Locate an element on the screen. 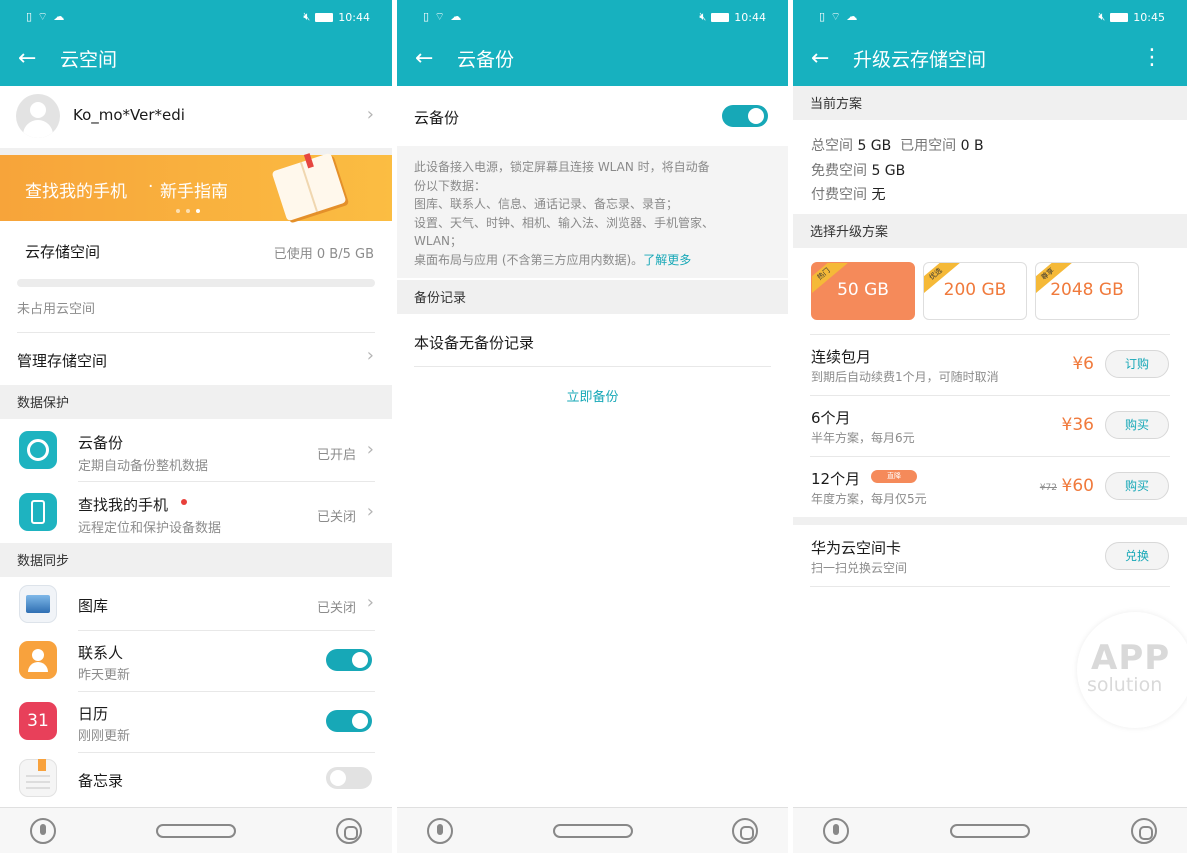  contacts-title: 联系人 is located at coordinates (101, 653).